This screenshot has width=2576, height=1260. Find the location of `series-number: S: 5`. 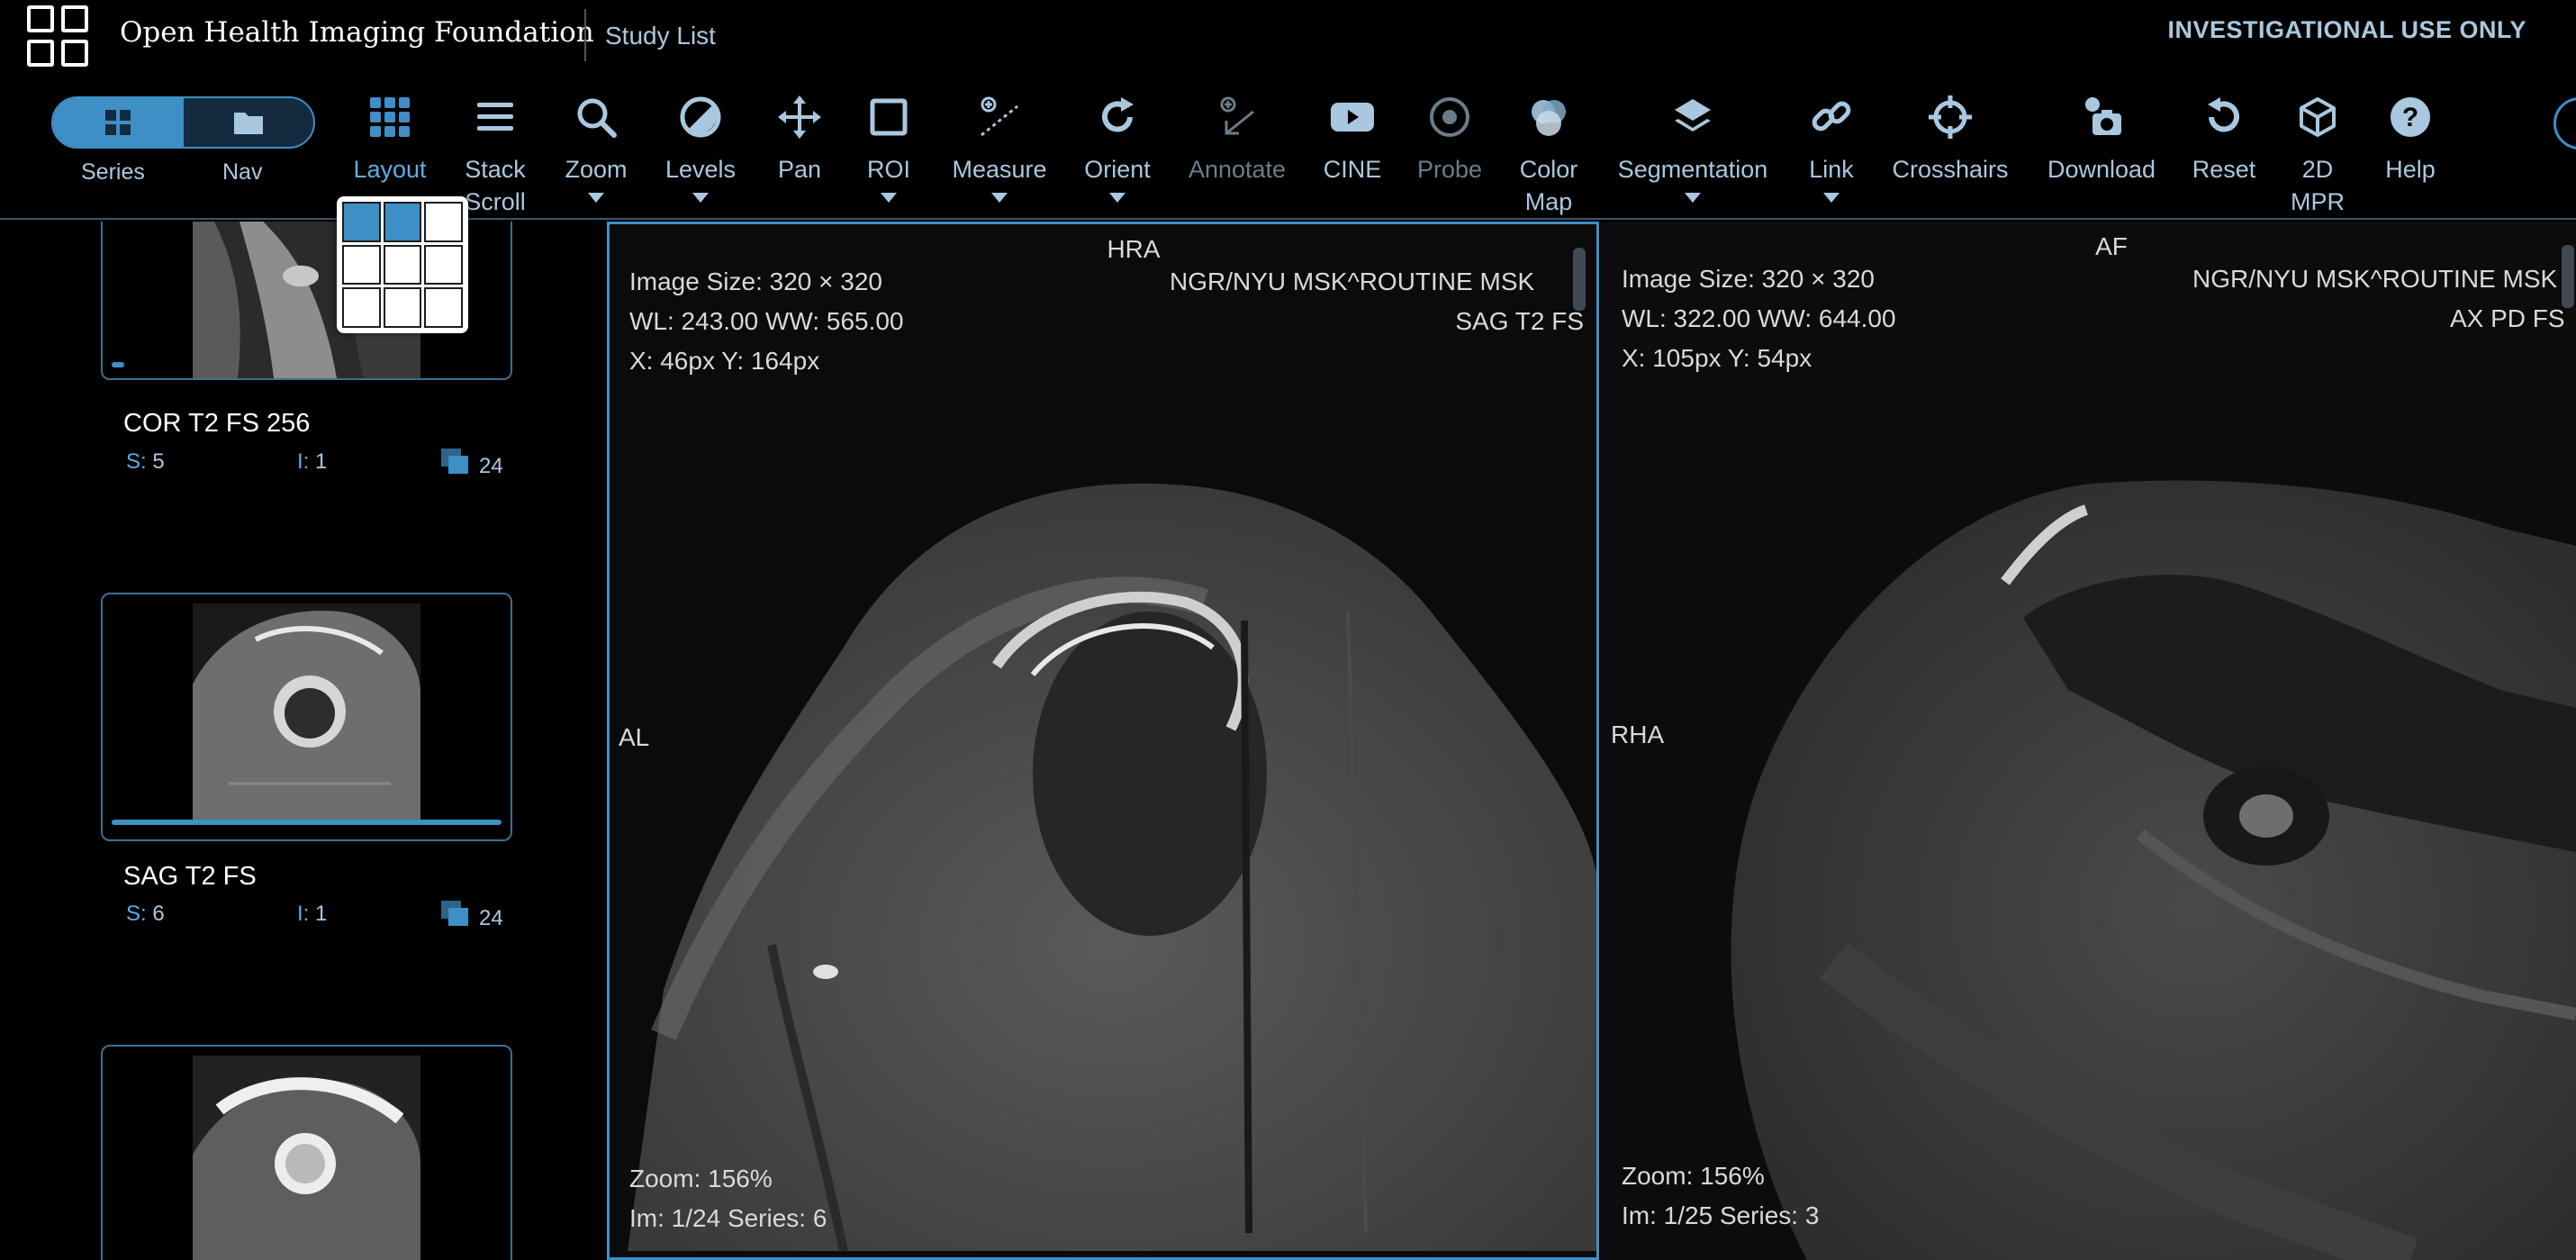

series-number: S: 5 is located at coordinates (145, 462).